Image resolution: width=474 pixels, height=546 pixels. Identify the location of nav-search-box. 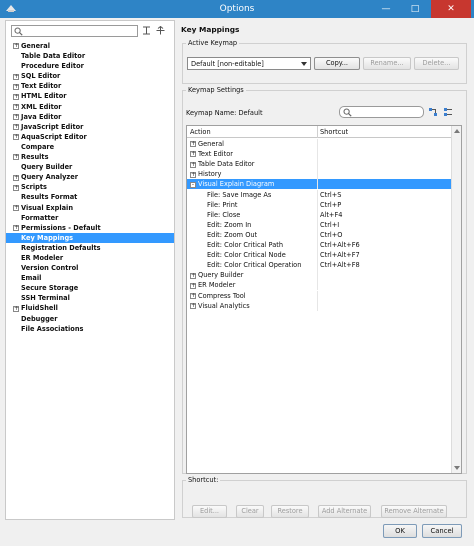
(74, 31).